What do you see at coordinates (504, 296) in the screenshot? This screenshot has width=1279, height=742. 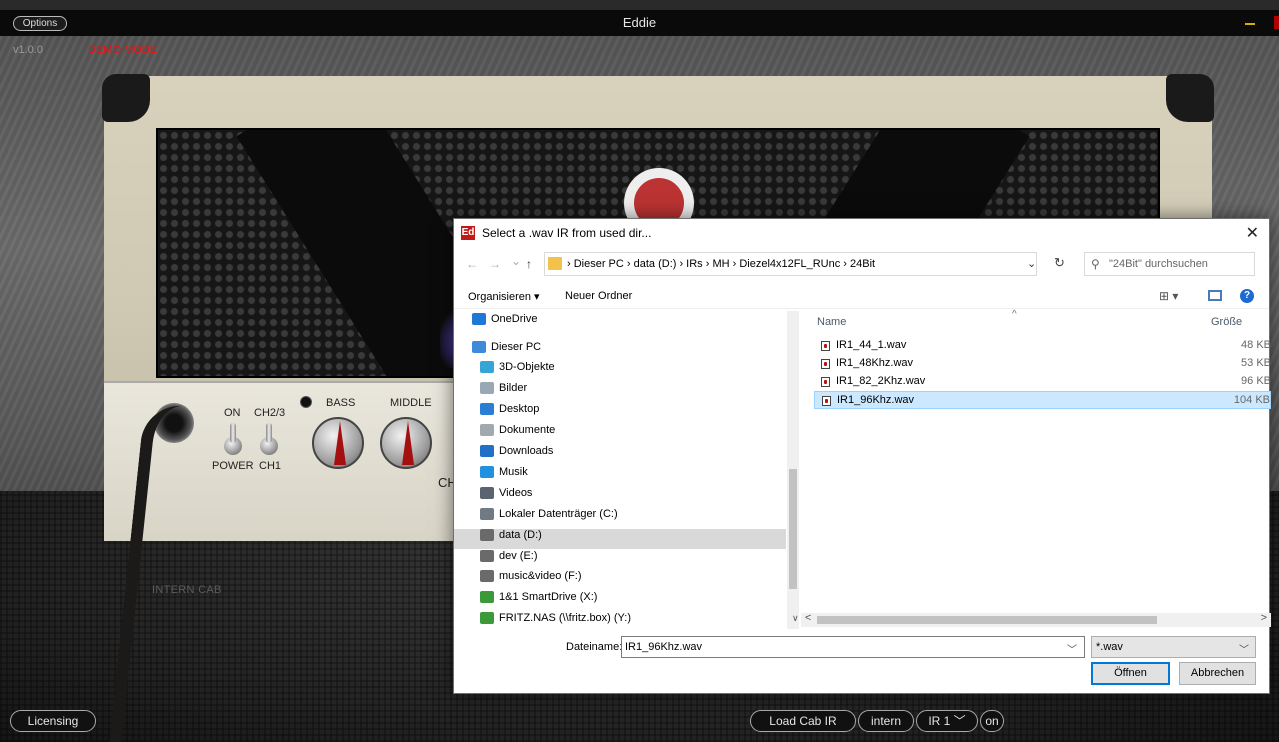 I see `organize-button: Organisieren ▾` at bounding box center [504, 296].